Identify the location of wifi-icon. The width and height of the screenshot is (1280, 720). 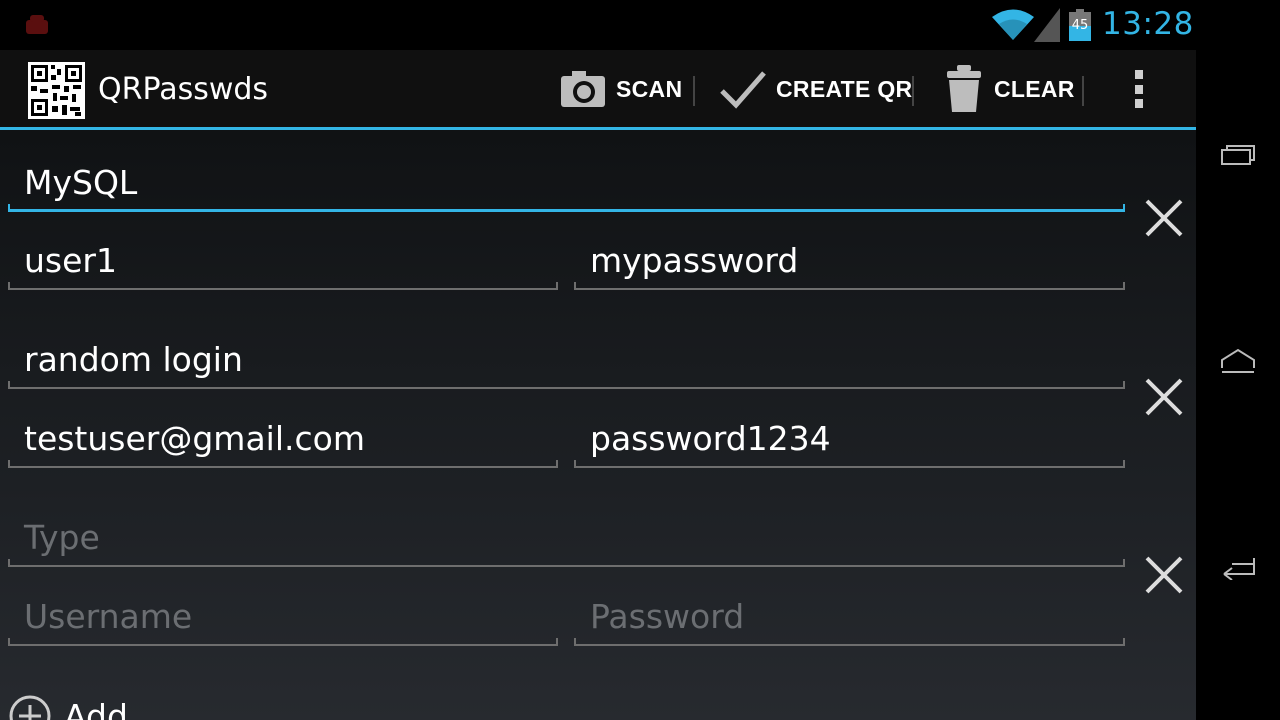
(1013, 24).